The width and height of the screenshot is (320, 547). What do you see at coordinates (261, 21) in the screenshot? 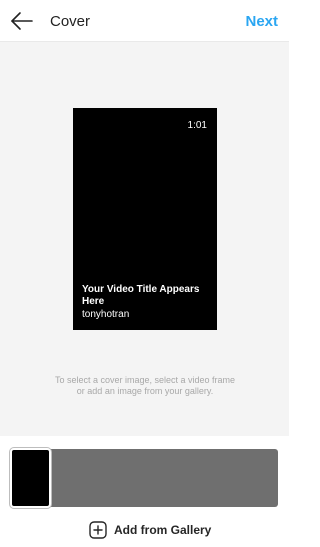
I see `next-button: Next` at bounding box center [261, 21].